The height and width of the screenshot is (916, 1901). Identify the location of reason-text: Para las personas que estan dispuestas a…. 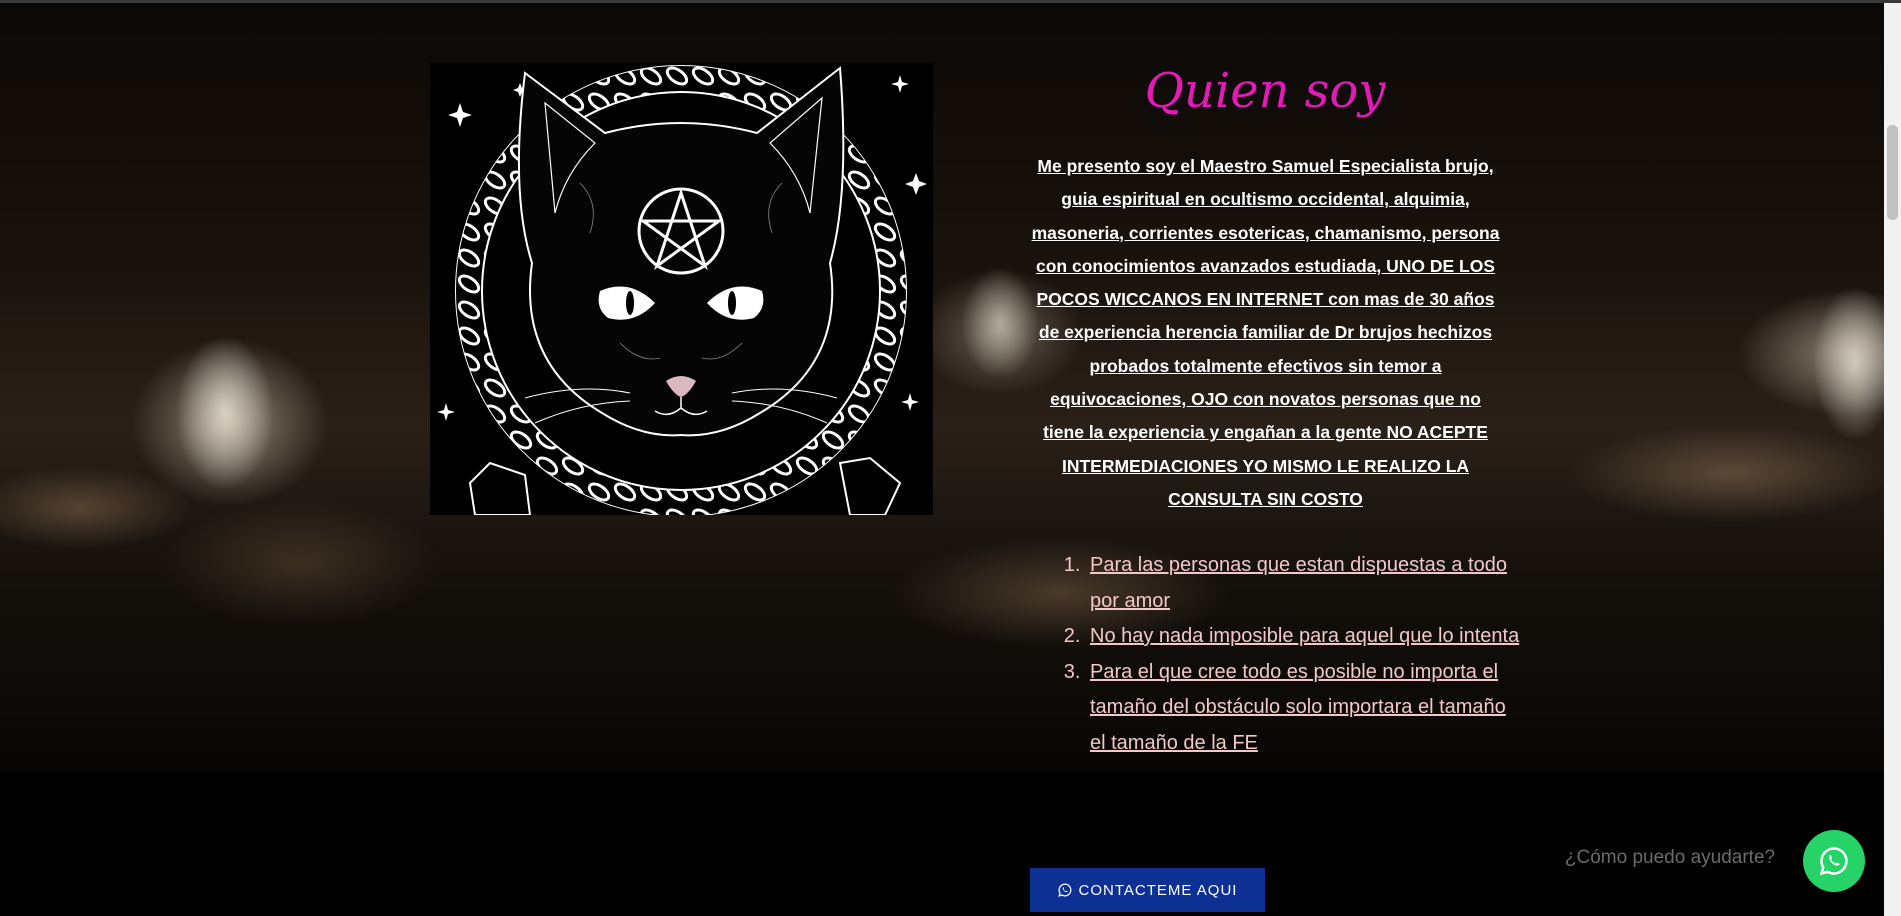
(1298, 583).